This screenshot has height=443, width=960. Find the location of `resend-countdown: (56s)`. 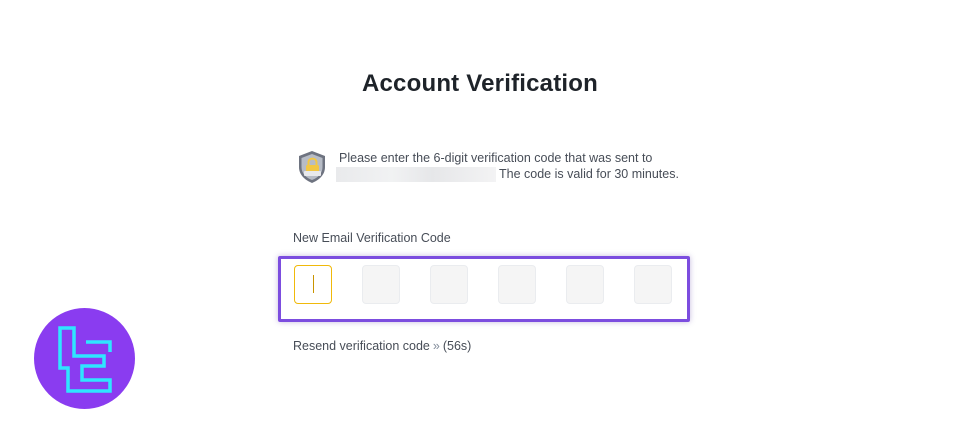

resend-countdown: (56s) is located at coordinates (457, 346).